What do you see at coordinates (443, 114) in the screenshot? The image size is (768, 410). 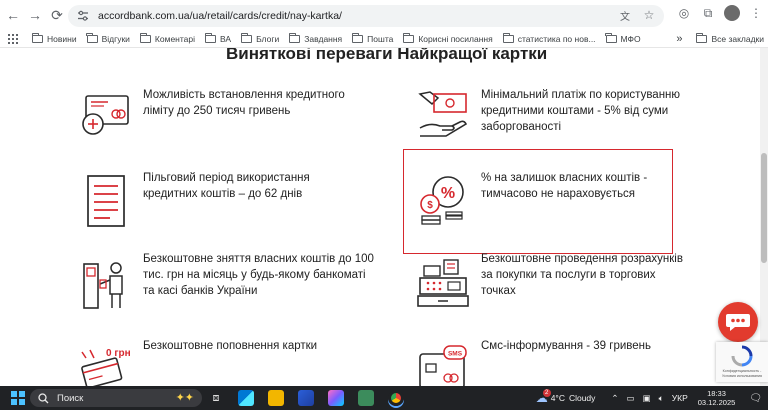 I see `hand-money-icon` at bounding box center [443, 114].